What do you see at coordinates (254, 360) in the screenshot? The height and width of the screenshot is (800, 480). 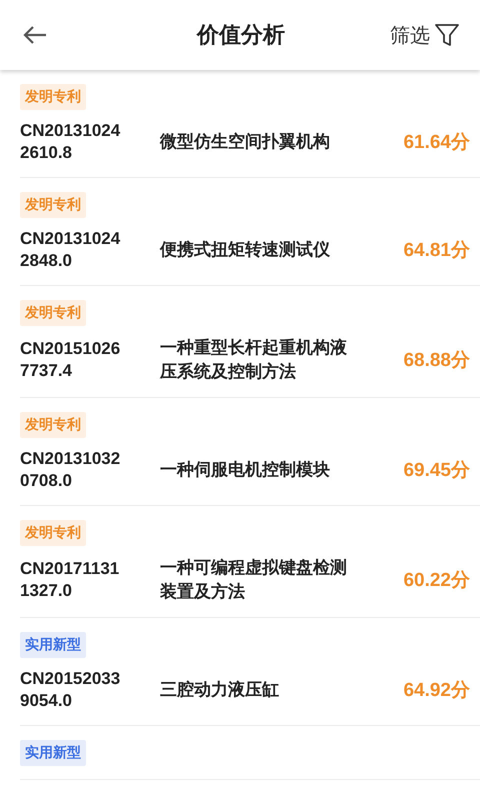 I see `patent-title: 一种重型长杆起重机构液压系统及控制方法` at bounding box center [254, 360].